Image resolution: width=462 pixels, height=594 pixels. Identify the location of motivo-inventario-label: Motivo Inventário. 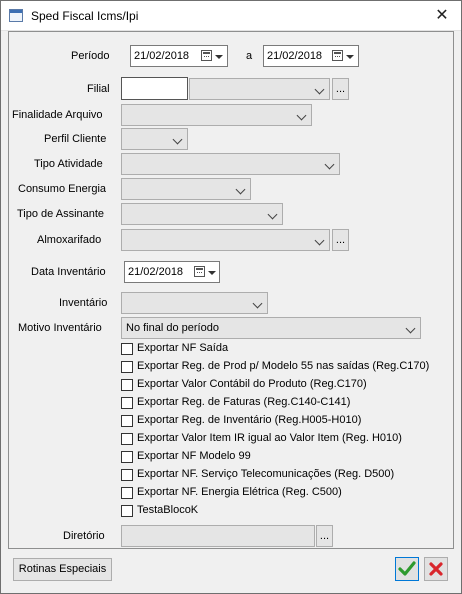
(60, 328).